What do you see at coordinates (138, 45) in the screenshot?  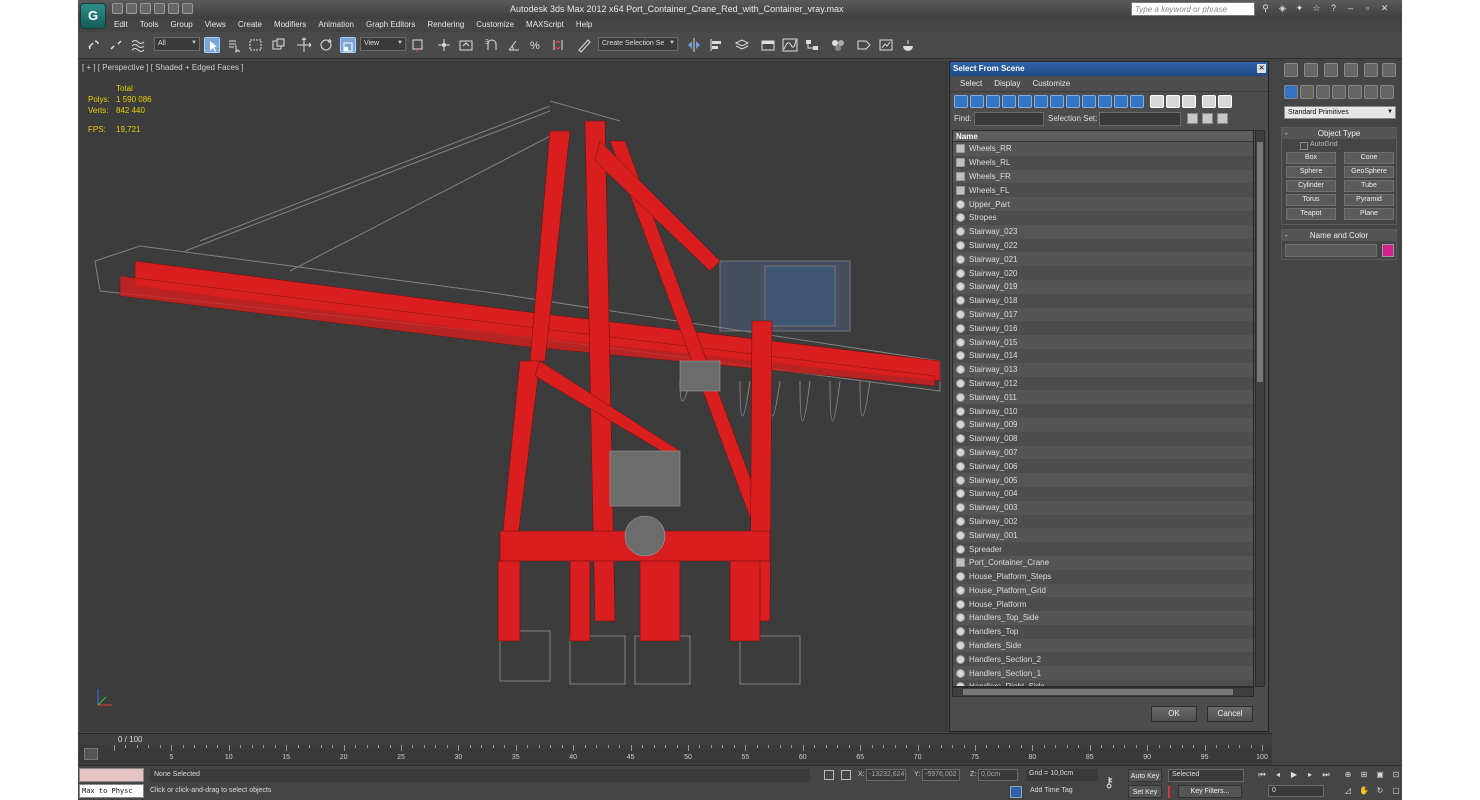 I see `bind-space-warp-icon` at bounding box center [138, 45].